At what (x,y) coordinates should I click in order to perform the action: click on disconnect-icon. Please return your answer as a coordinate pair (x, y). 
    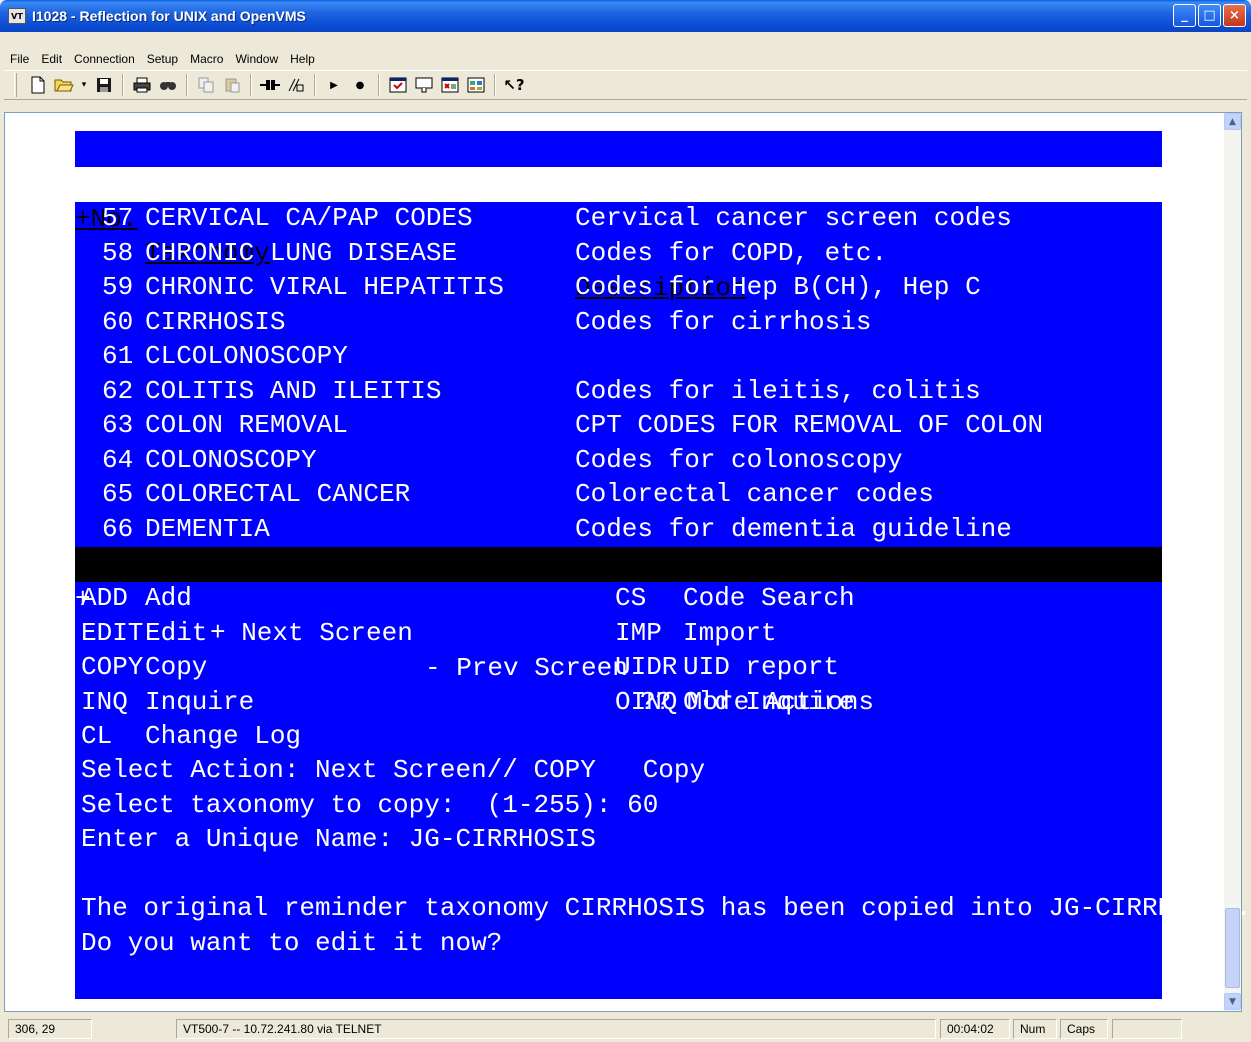
    Looking at the image, I should click on (296, 85).